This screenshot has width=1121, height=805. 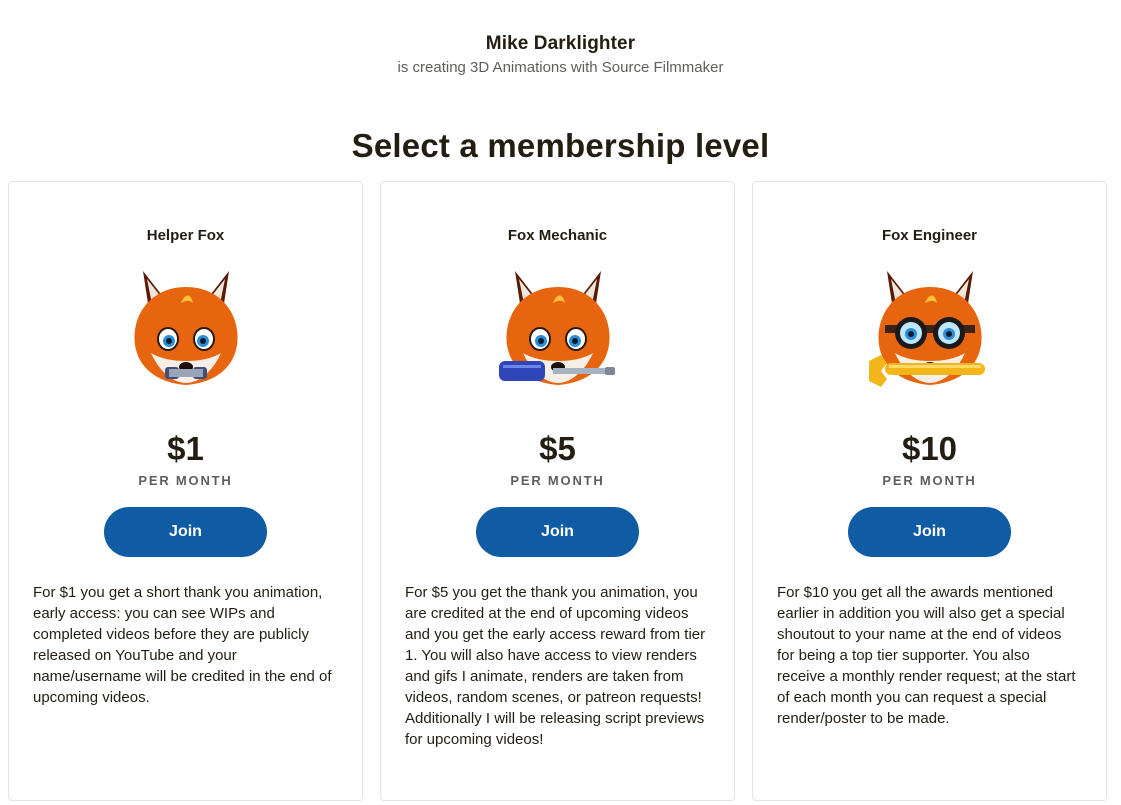 I want to click on fox-head-icon, so click(x=185, y=328).